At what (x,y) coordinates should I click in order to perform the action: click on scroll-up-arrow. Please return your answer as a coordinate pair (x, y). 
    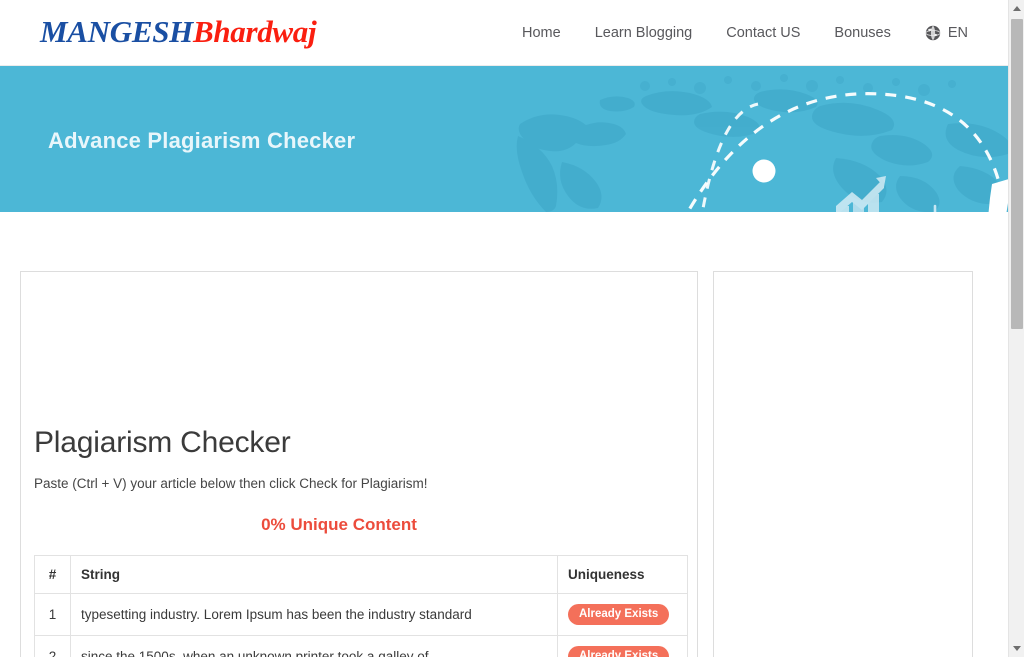
    Looking at the image, I should click on (1016, 8).